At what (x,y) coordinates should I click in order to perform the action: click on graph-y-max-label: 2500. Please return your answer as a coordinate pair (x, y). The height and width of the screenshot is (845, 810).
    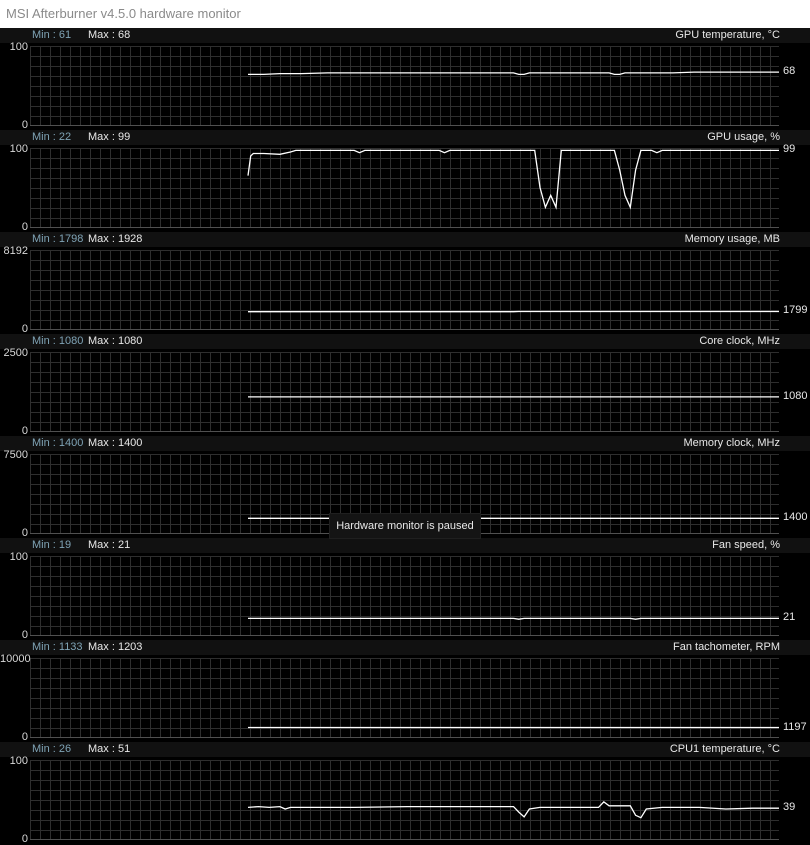
    Looking at the image, I should click on (14, 353).